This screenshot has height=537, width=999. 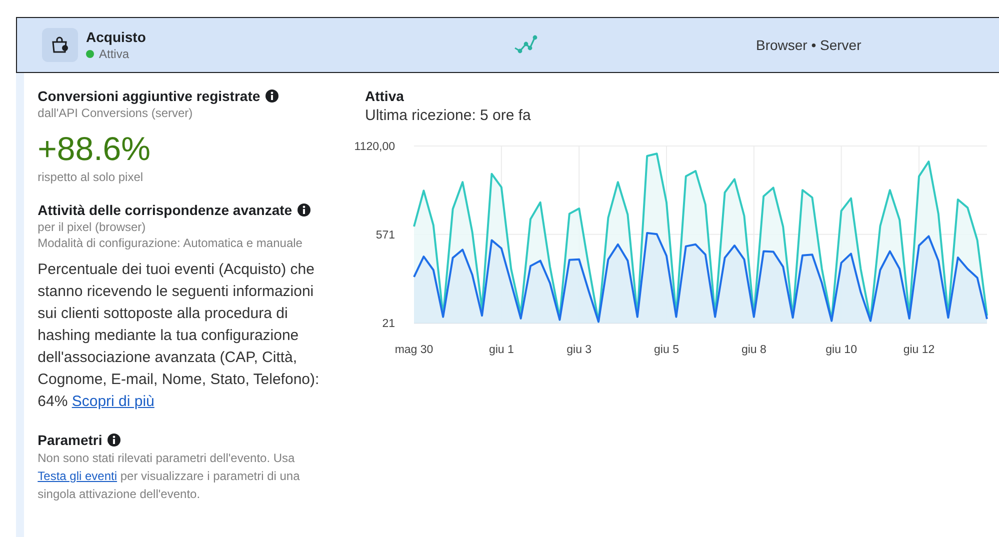 I want to click on last-received-text: Ultima ricezione: 5 ore fa, so click(x=448, y=116).